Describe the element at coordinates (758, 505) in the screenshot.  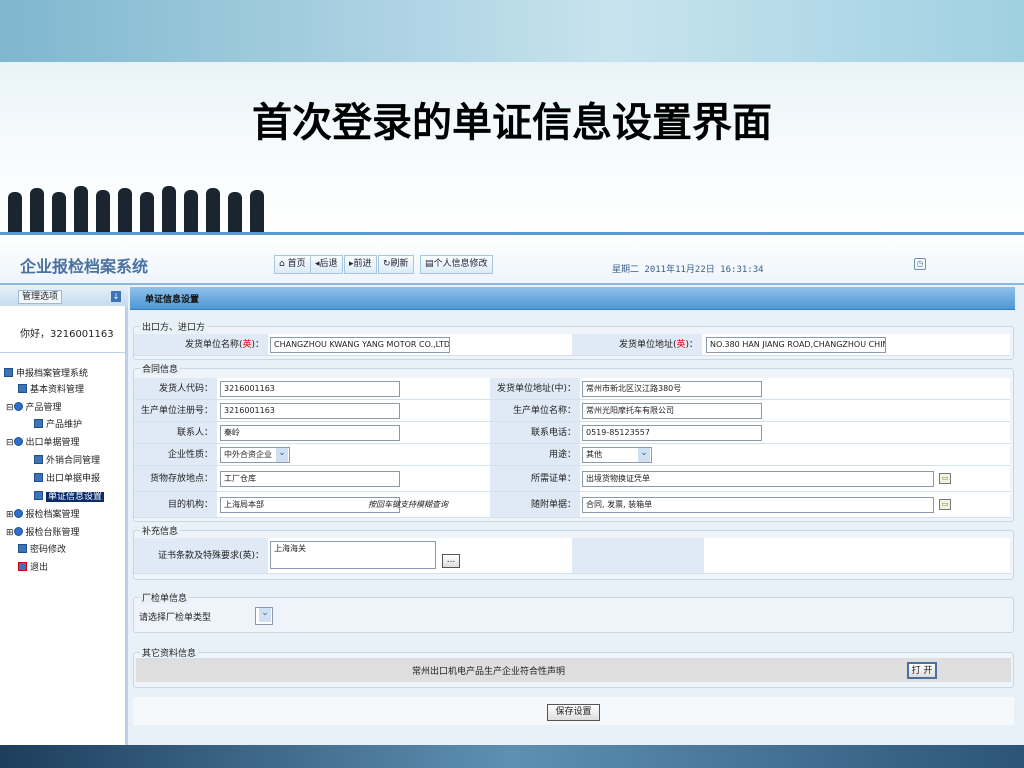
I see `contract-field-input-2: 合同, 发票, 装箱单` at that location.